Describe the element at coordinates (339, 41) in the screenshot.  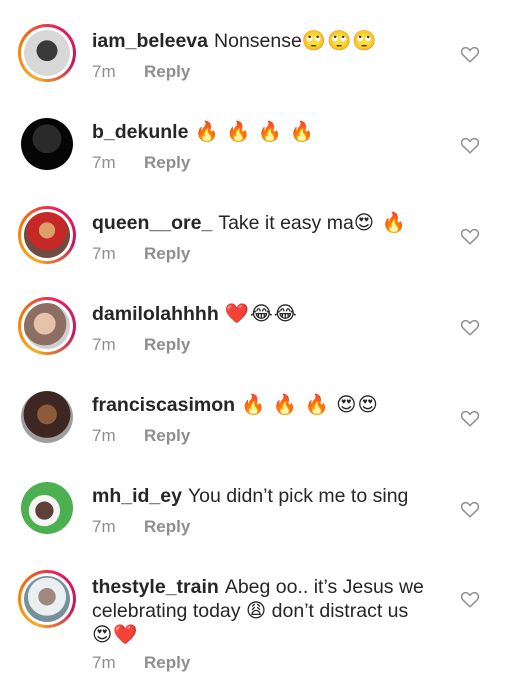
I see `comment-emoji: 🙄🙄🙄` at that location.